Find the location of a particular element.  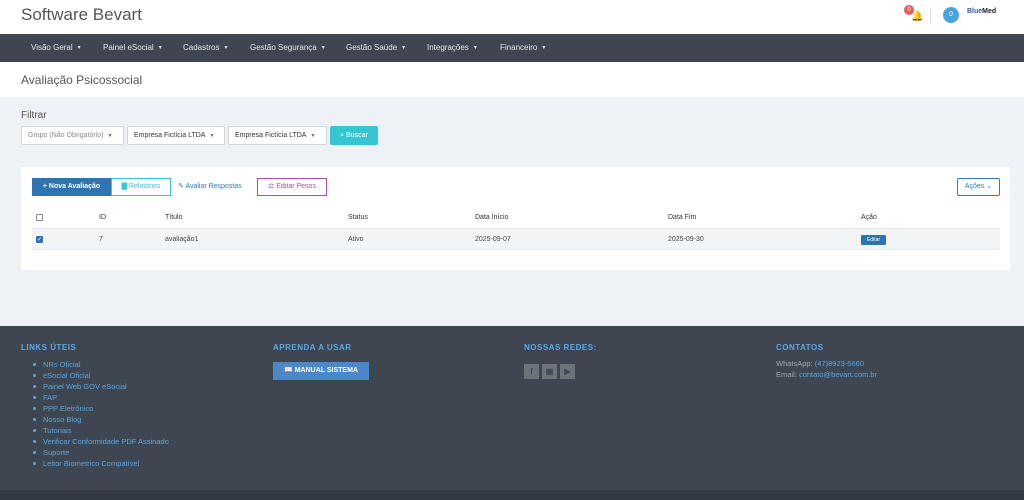

manual-system-button: 📖 MANUAL SISTEMA is located at coordinates (321, 371).